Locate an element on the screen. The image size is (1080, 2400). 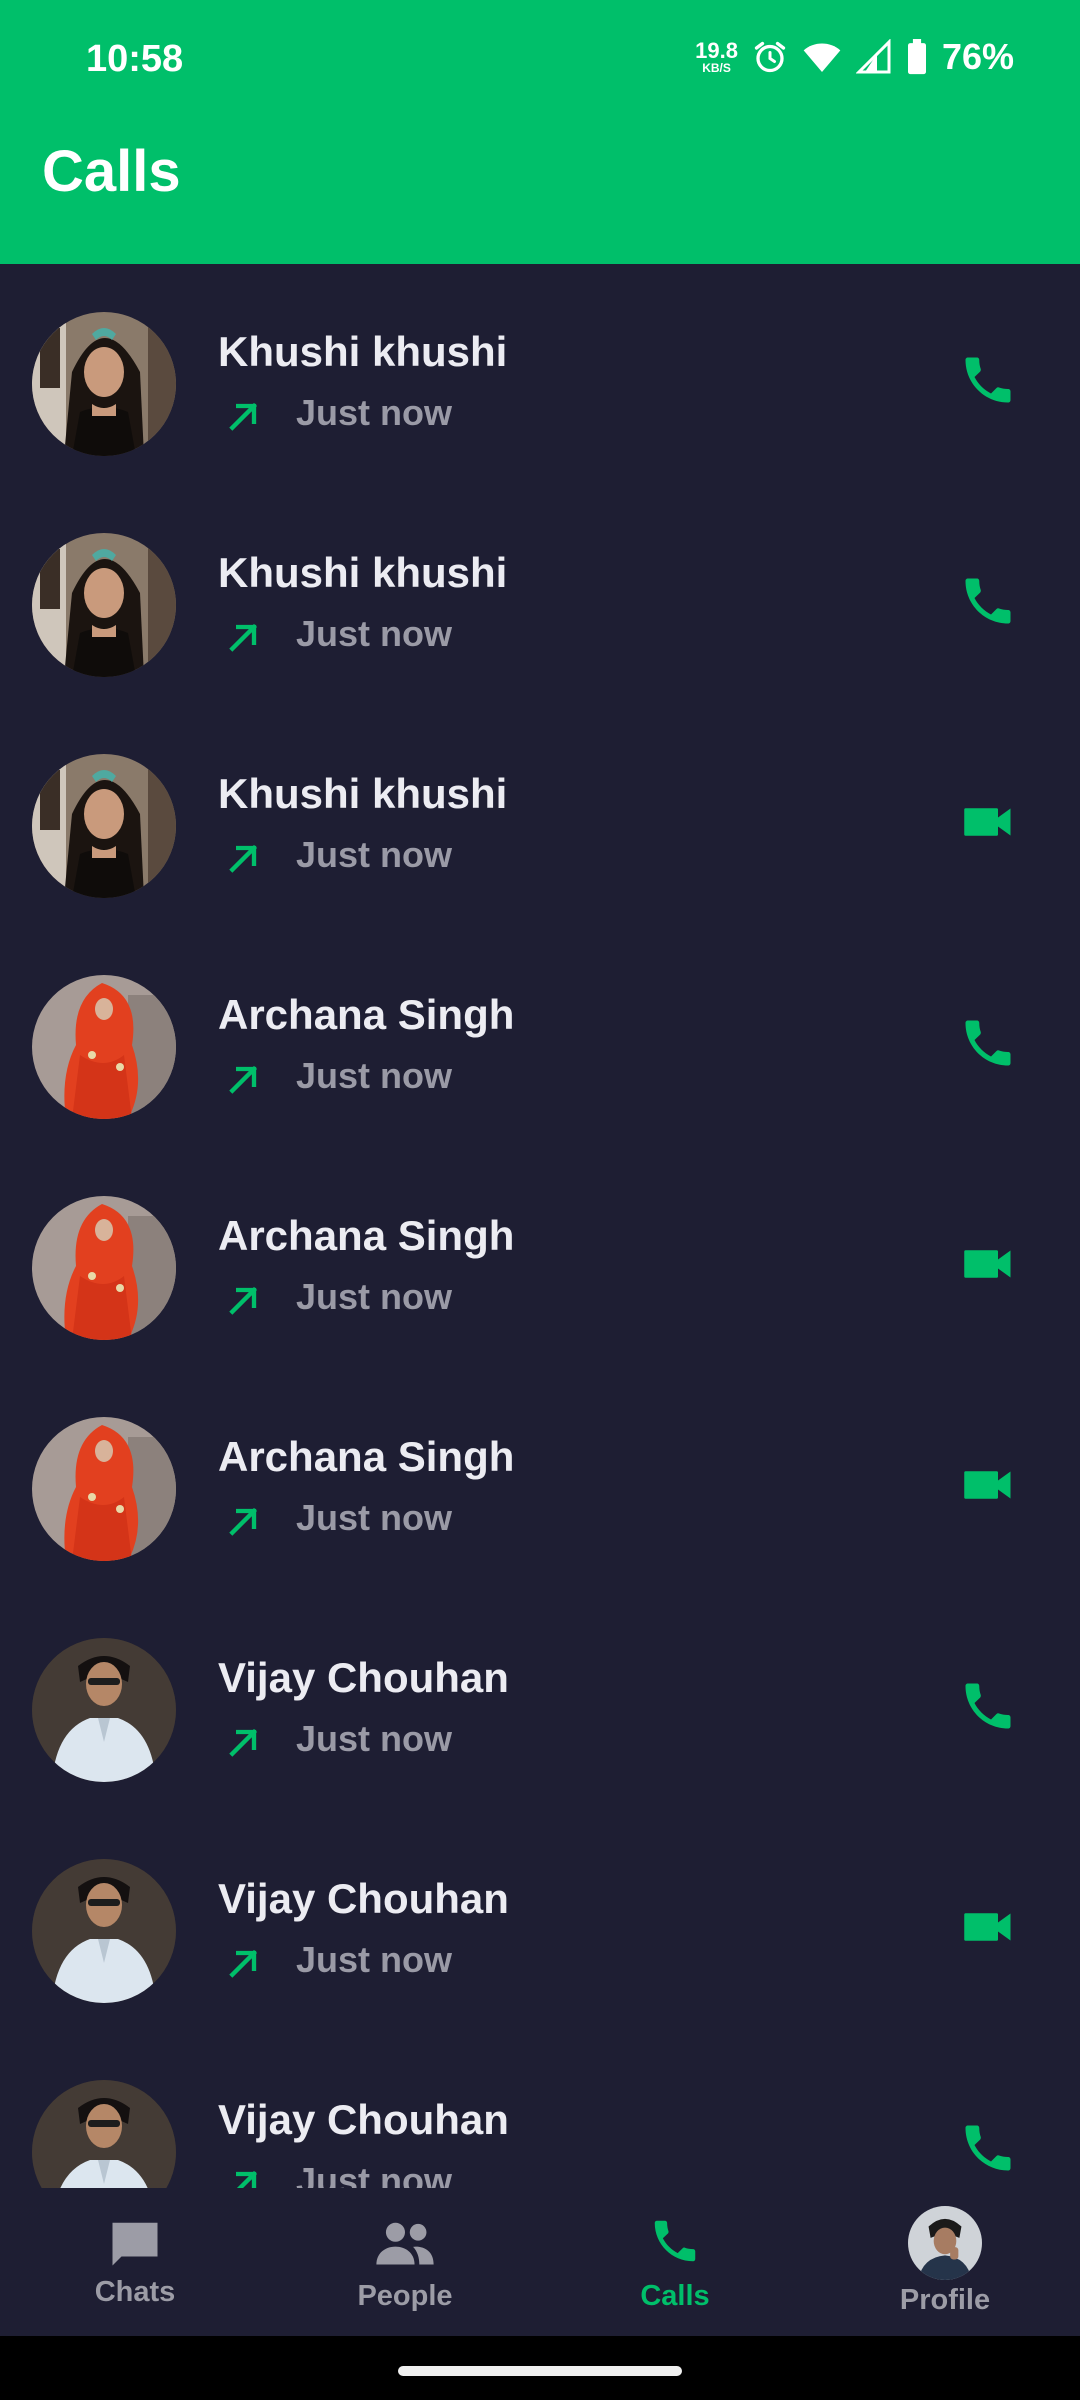
network-speed-value: 19.8 is located at coordinates (716, 50).